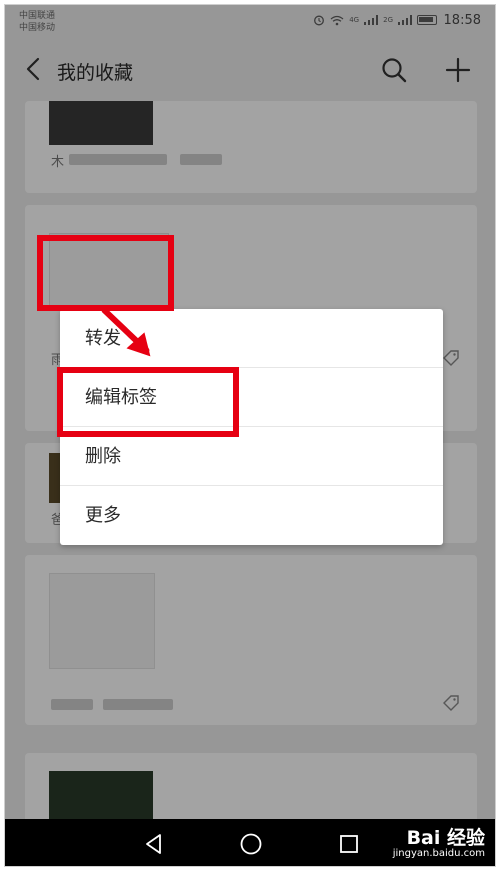  I want to click on watermark-url: jingyan.baidu.com, so click(438, 853).